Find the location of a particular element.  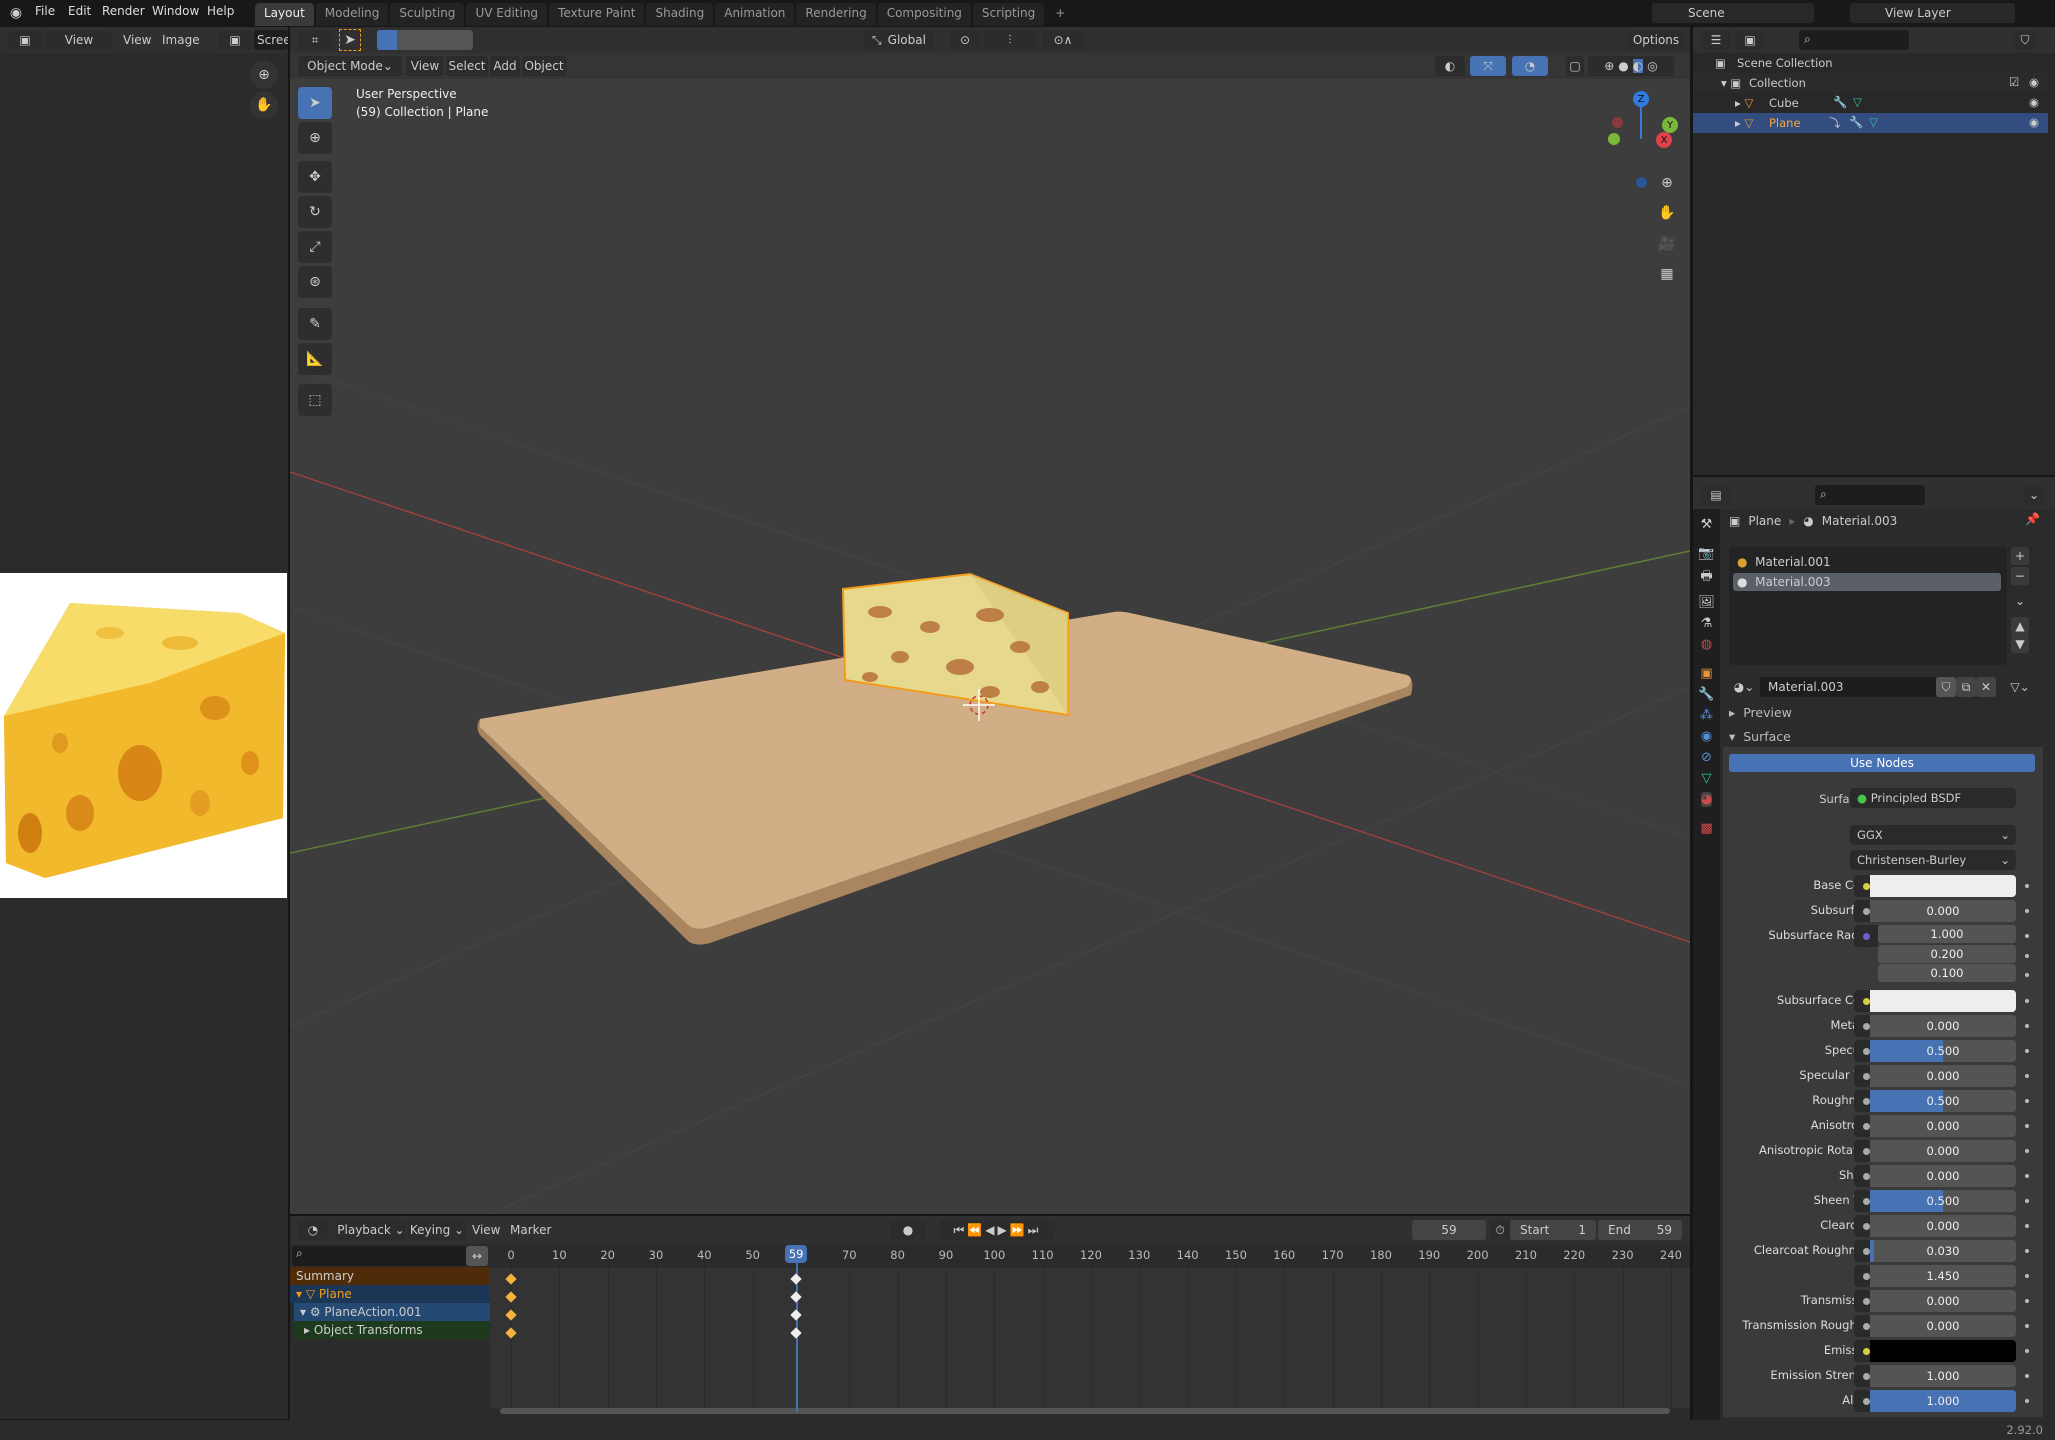

pan-view-icon: ✋ is located at coordinates (1667, 213).